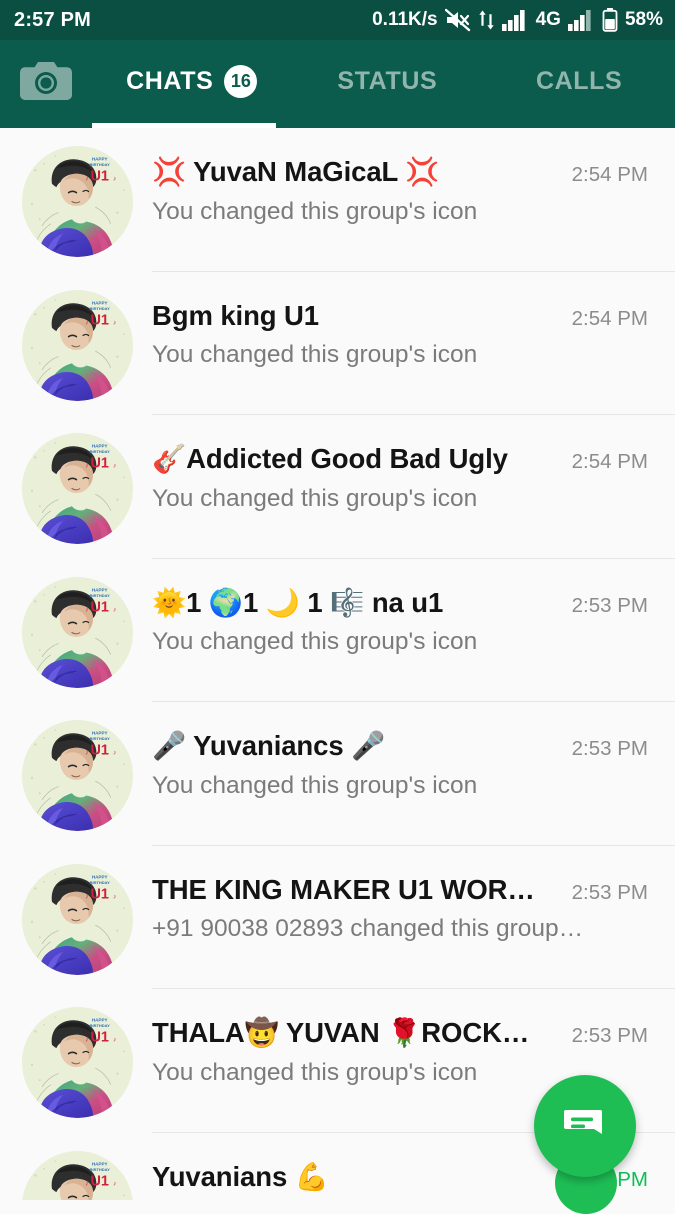 The image size is (675, 1214). I want to click on tab-status: STATUS, so click(387, 84).